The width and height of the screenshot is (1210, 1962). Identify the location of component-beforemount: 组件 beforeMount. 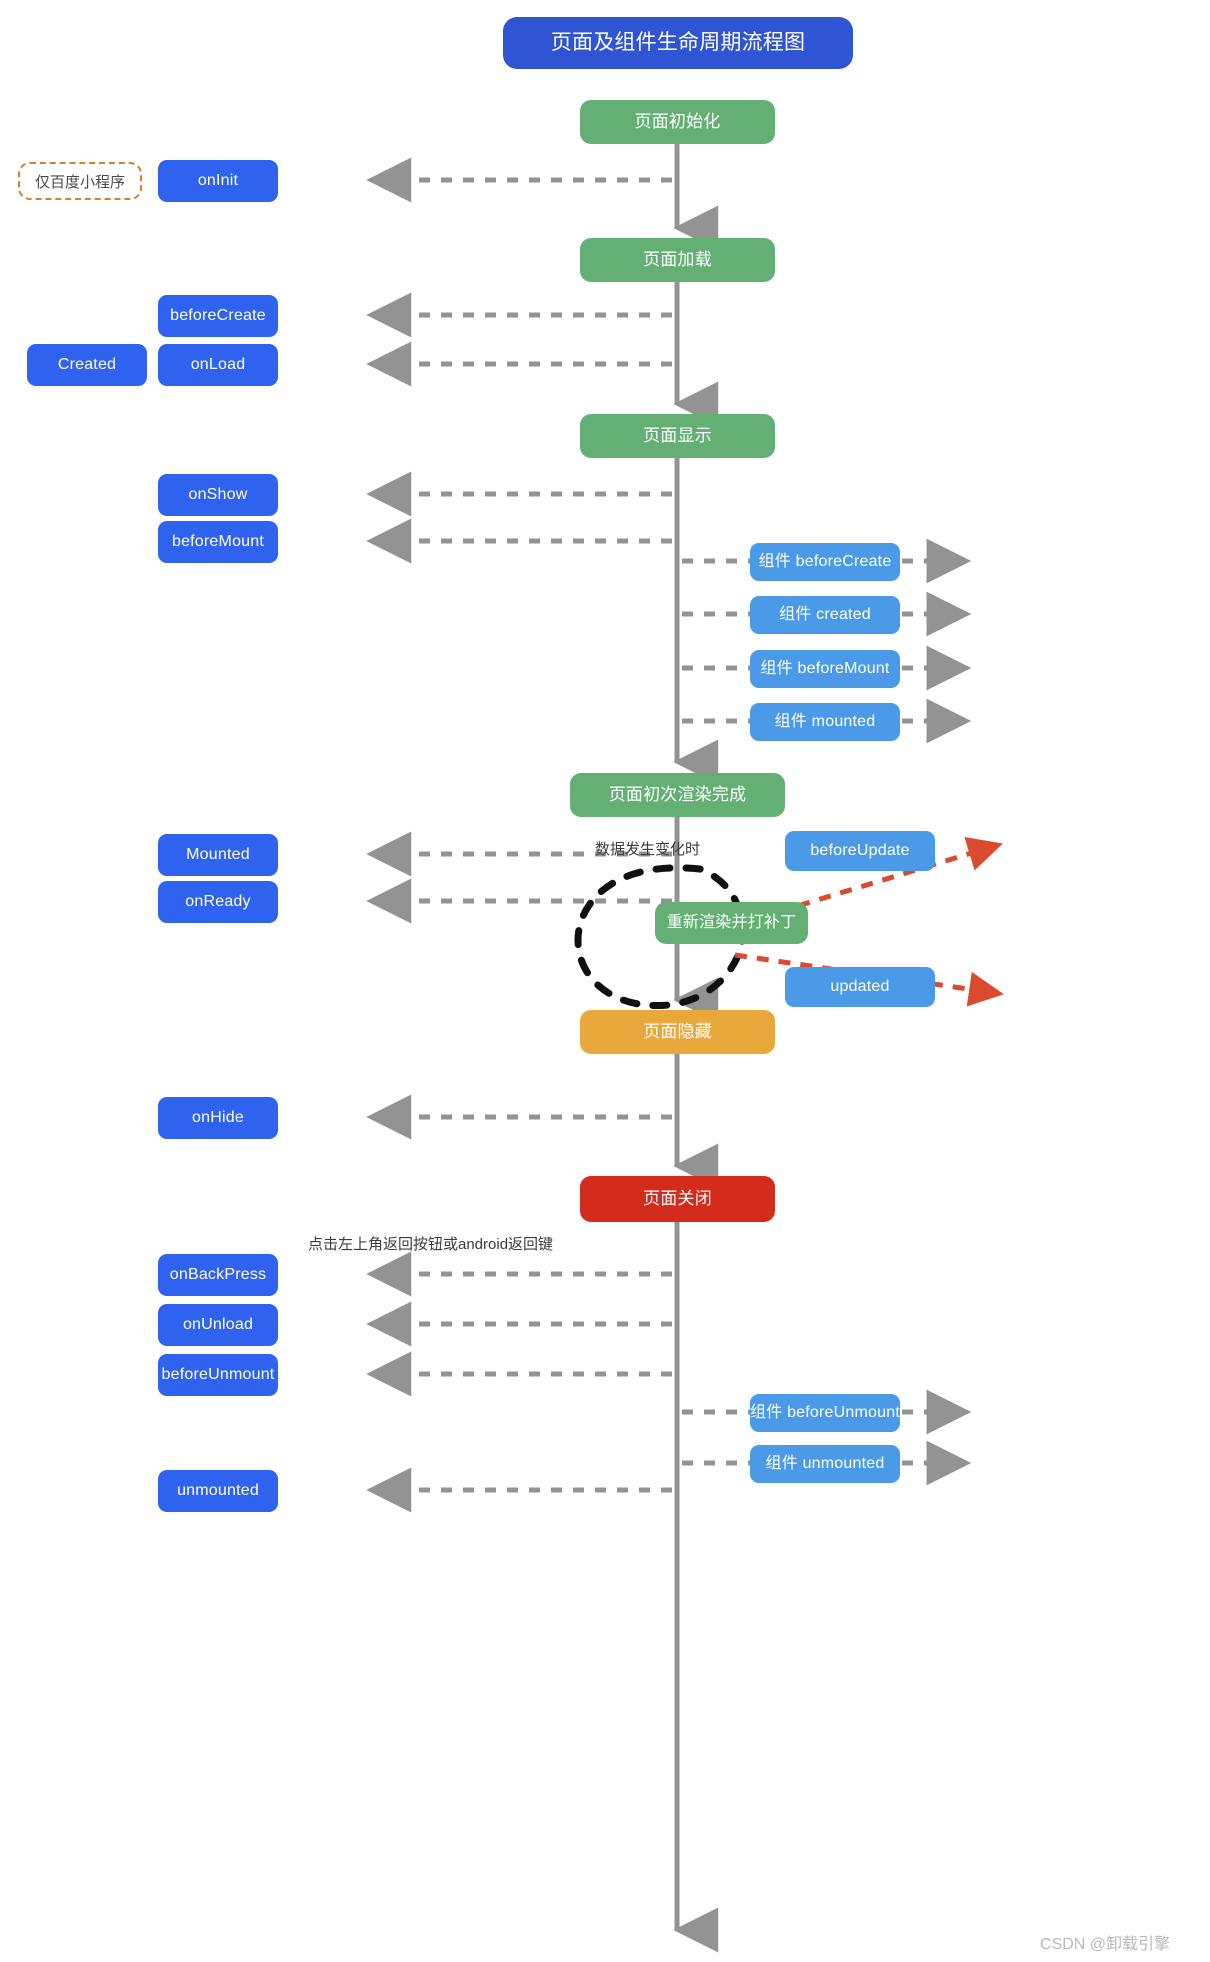
(825, 669).